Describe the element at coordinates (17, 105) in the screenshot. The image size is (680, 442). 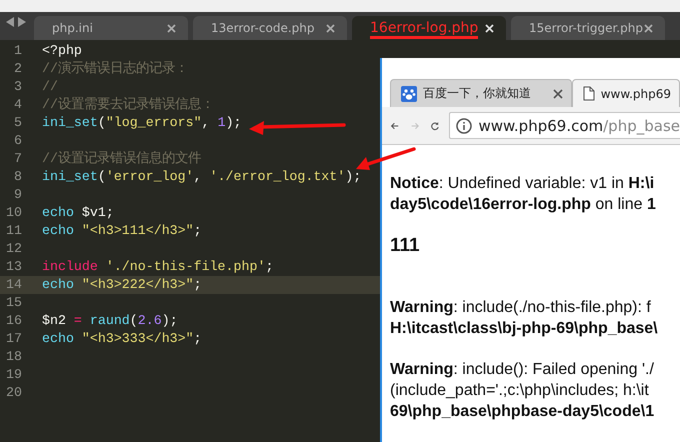
I see `line-number: 4` at that location.